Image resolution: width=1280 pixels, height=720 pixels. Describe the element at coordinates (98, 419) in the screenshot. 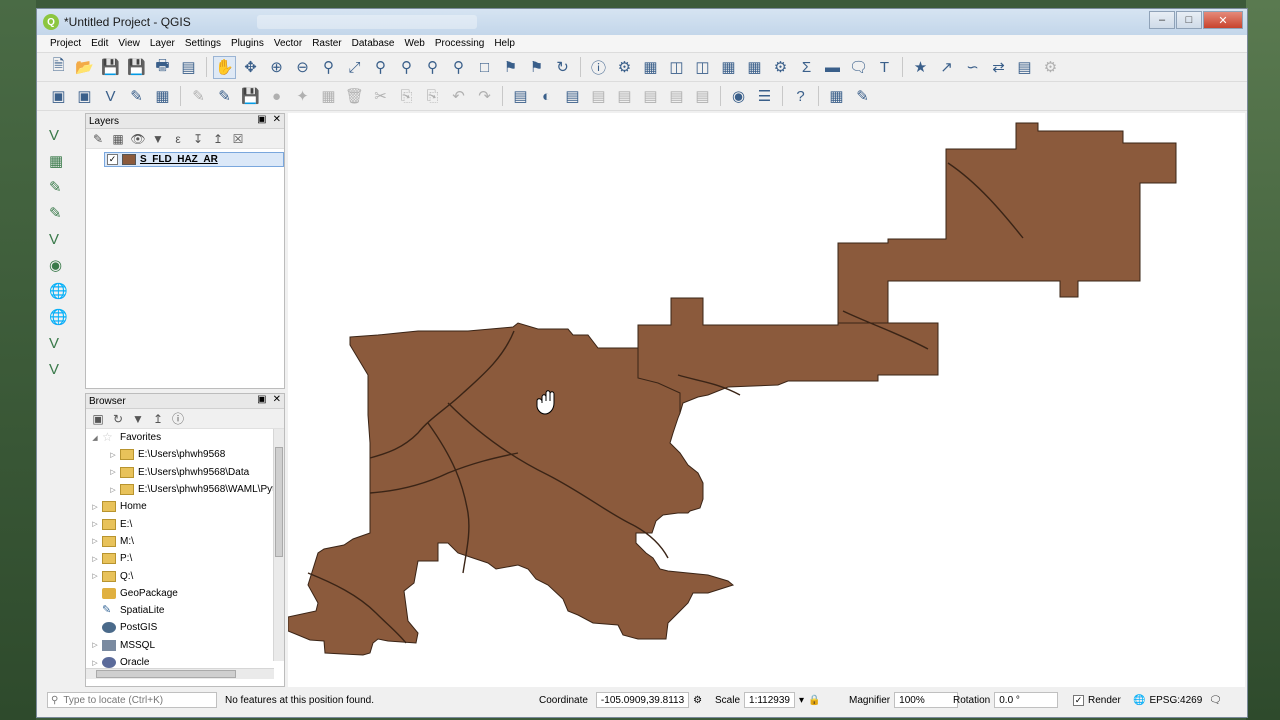

I see `add-layers-icon: ▣` at that location.